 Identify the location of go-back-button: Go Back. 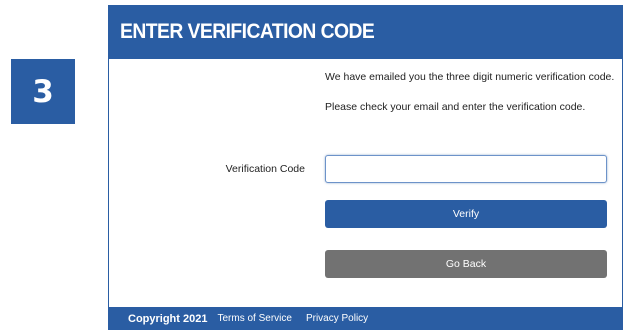
(466, 264).